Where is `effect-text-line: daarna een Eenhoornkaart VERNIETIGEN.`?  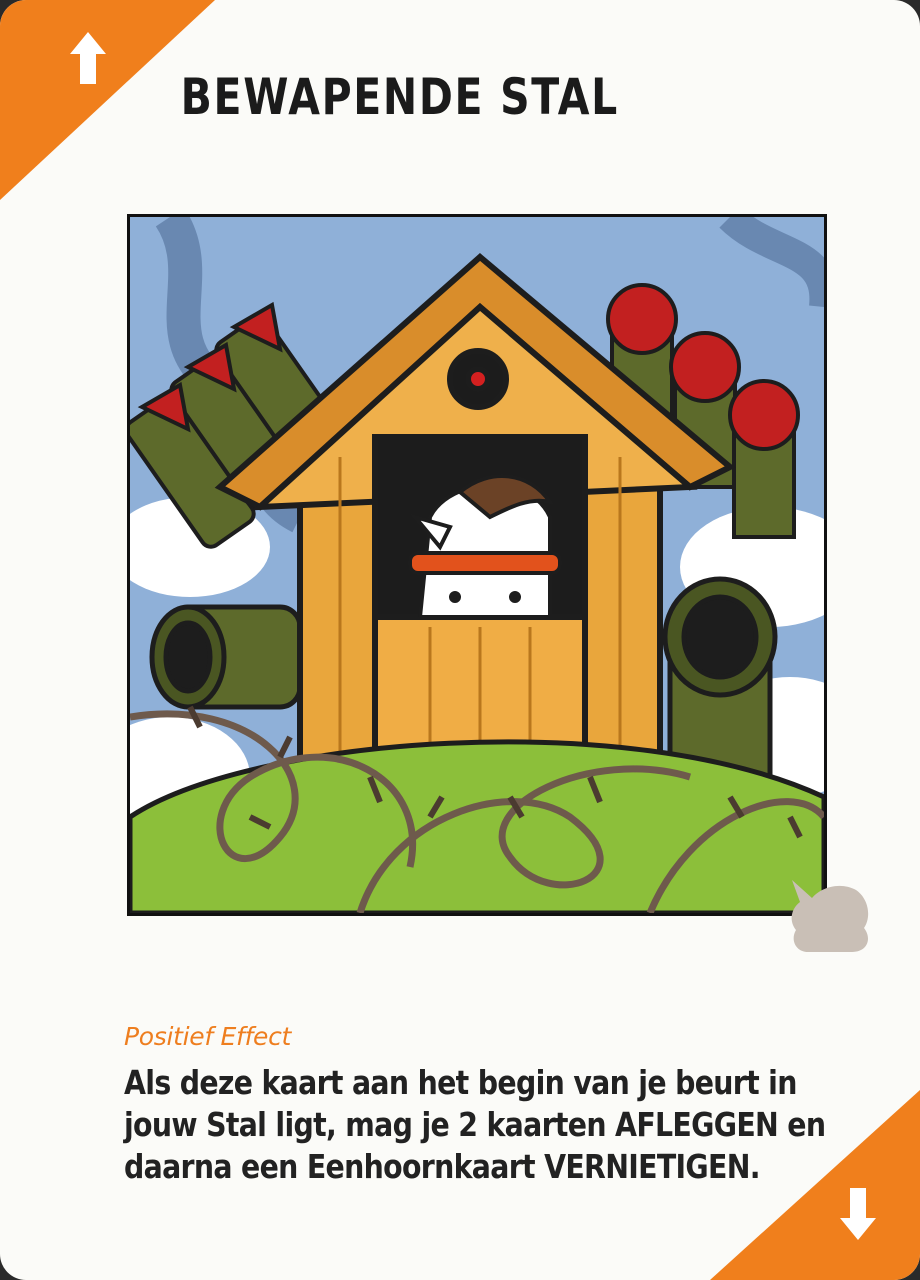 effect-text-line: daarna een Eenhoornkaart VERNIETIGEN. is located at coordinates (442, 1166).